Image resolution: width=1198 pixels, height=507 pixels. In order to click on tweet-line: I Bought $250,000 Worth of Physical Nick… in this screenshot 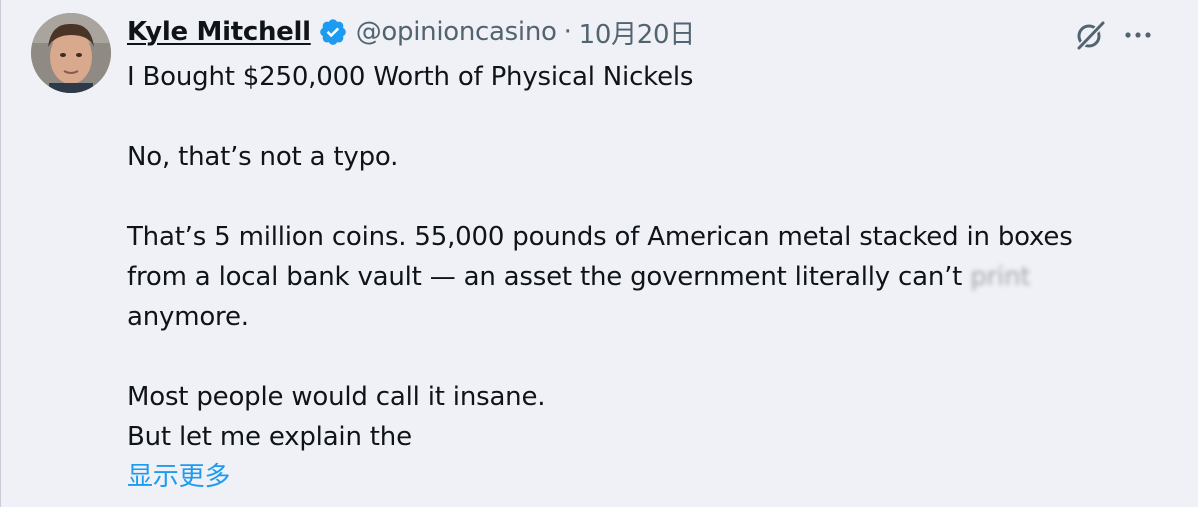, I will do `click(410, 77)`.